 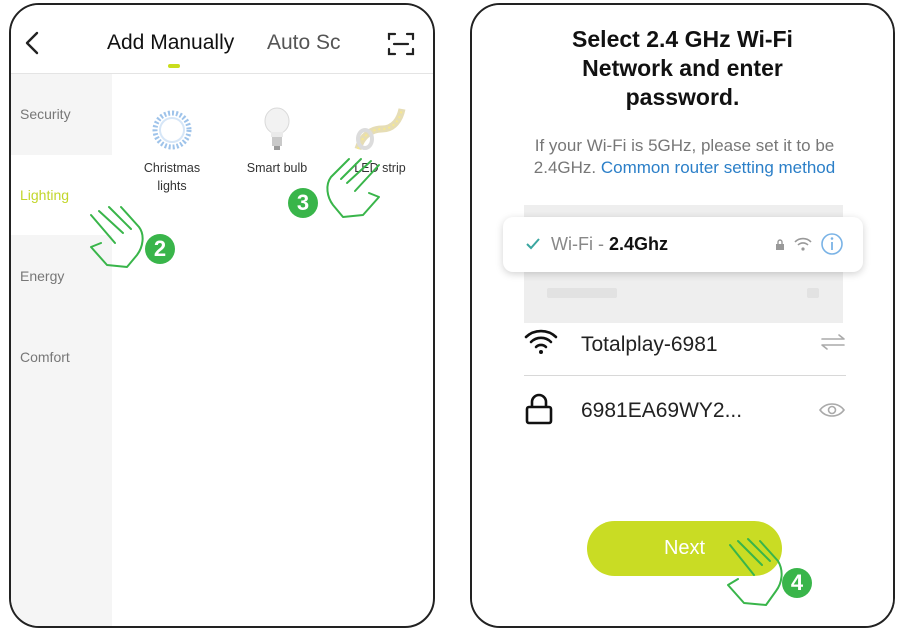 I want to click on step-badge: 4, so click(x=797, y=583).